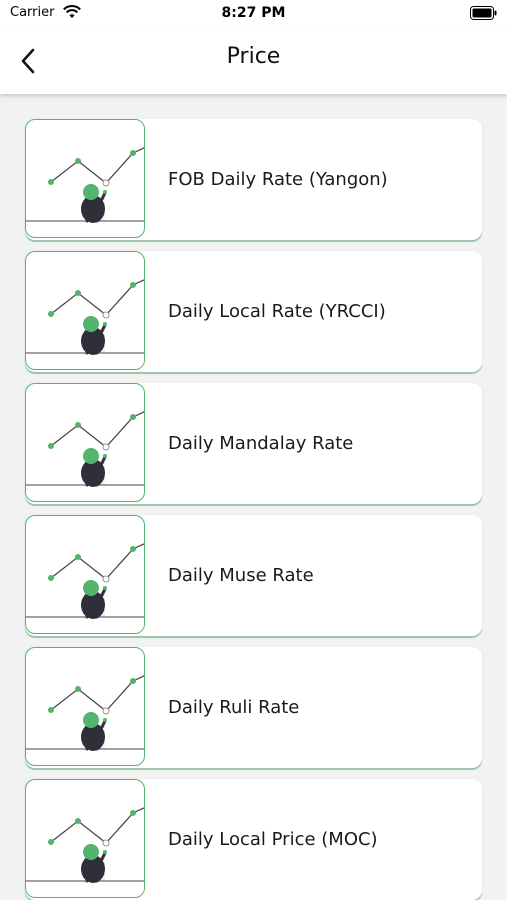 The width and height of the screenshot is (507, 900). I want to click on list-item-daily-muse-rate: Daily Muse Rate, so click(253, 575).